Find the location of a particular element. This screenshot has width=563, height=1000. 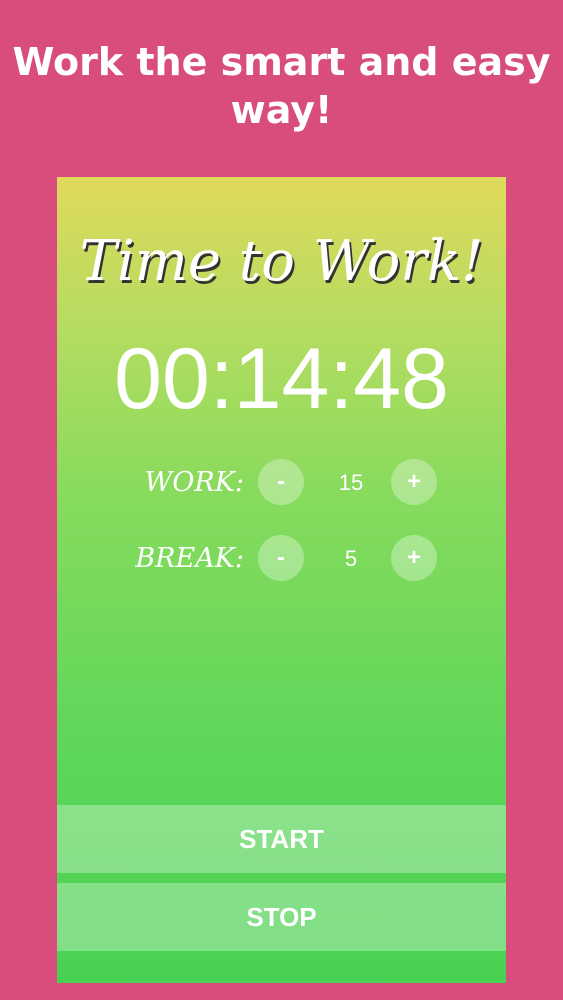

break-setting-row: BREAK: - 5 + is located at coordinates (281, 559).